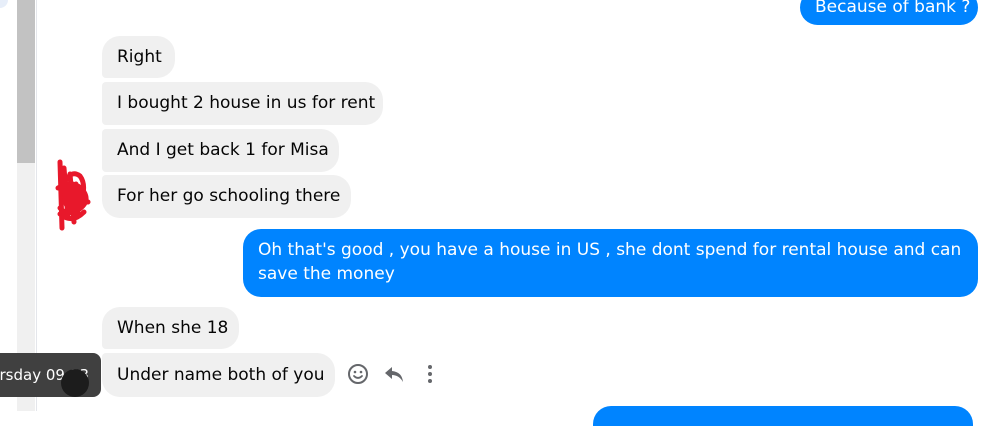 The height and width of the screenshot is (426, 990). Describe the element at coordinates (326, 274) in the screenshot. I see `message-text-line: save the money` at that location.